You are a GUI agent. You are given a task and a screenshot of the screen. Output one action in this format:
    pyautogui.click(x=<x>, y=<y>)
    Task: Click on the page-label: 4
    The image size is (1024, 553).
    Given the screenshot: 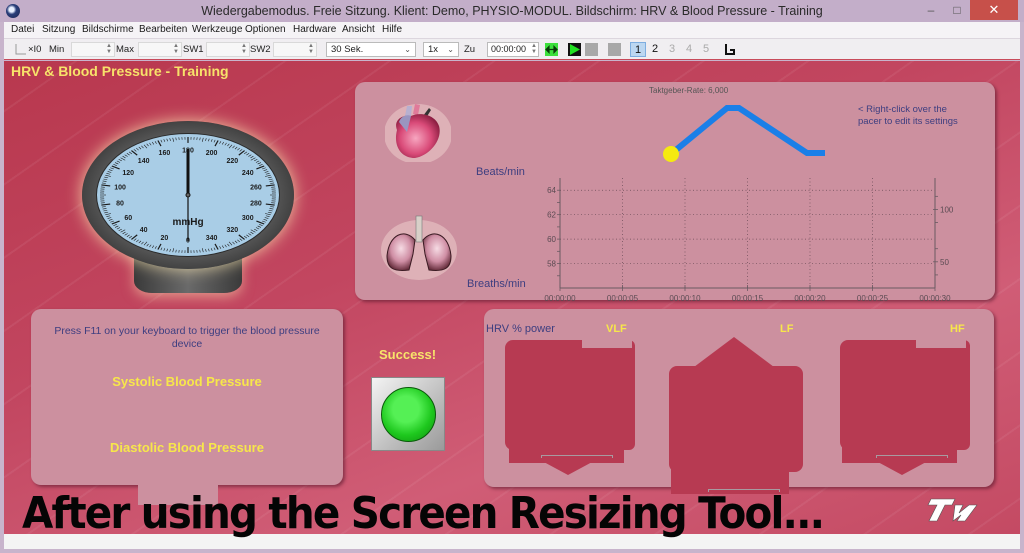 What is the action you would take?
    pyautogui.click(x=689, y=49)
    